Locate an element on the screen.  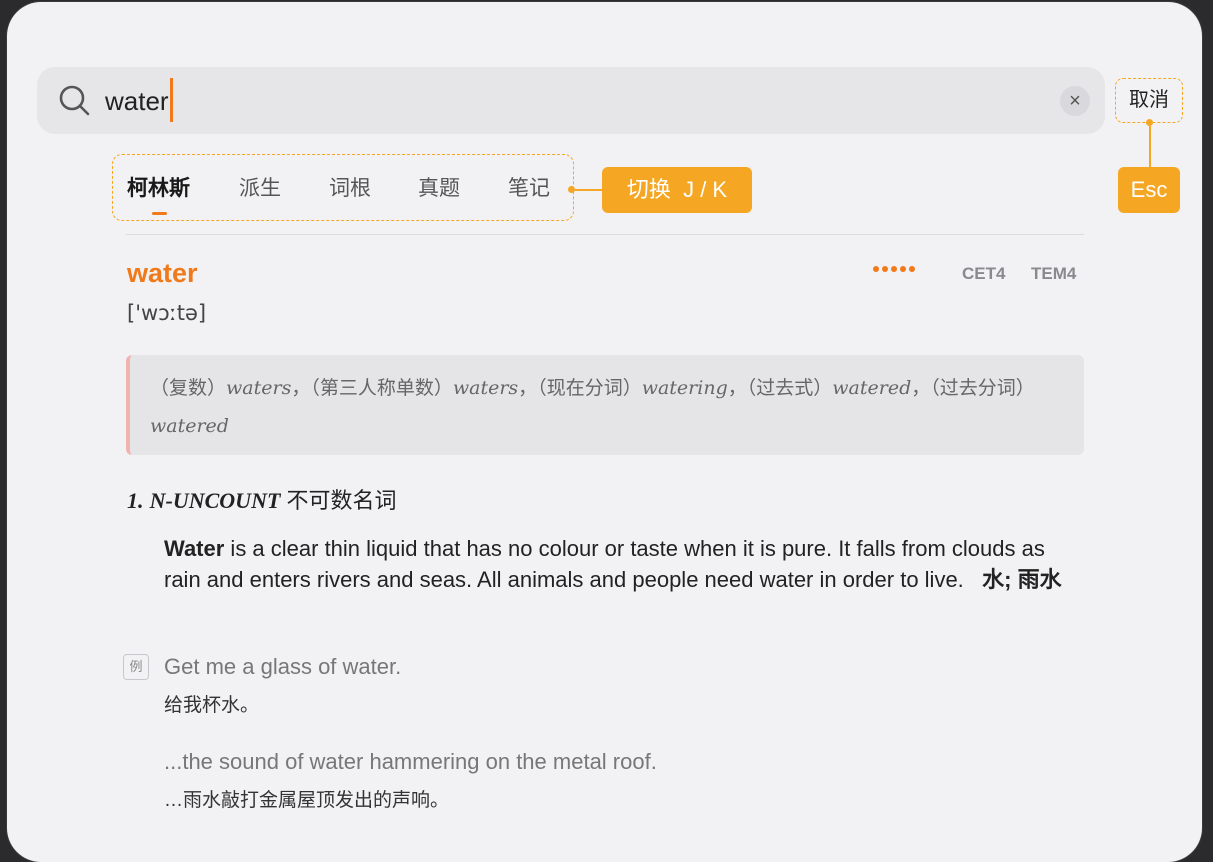
esc-shortcut-badge: Esc is located at coordinates (1149, 190).